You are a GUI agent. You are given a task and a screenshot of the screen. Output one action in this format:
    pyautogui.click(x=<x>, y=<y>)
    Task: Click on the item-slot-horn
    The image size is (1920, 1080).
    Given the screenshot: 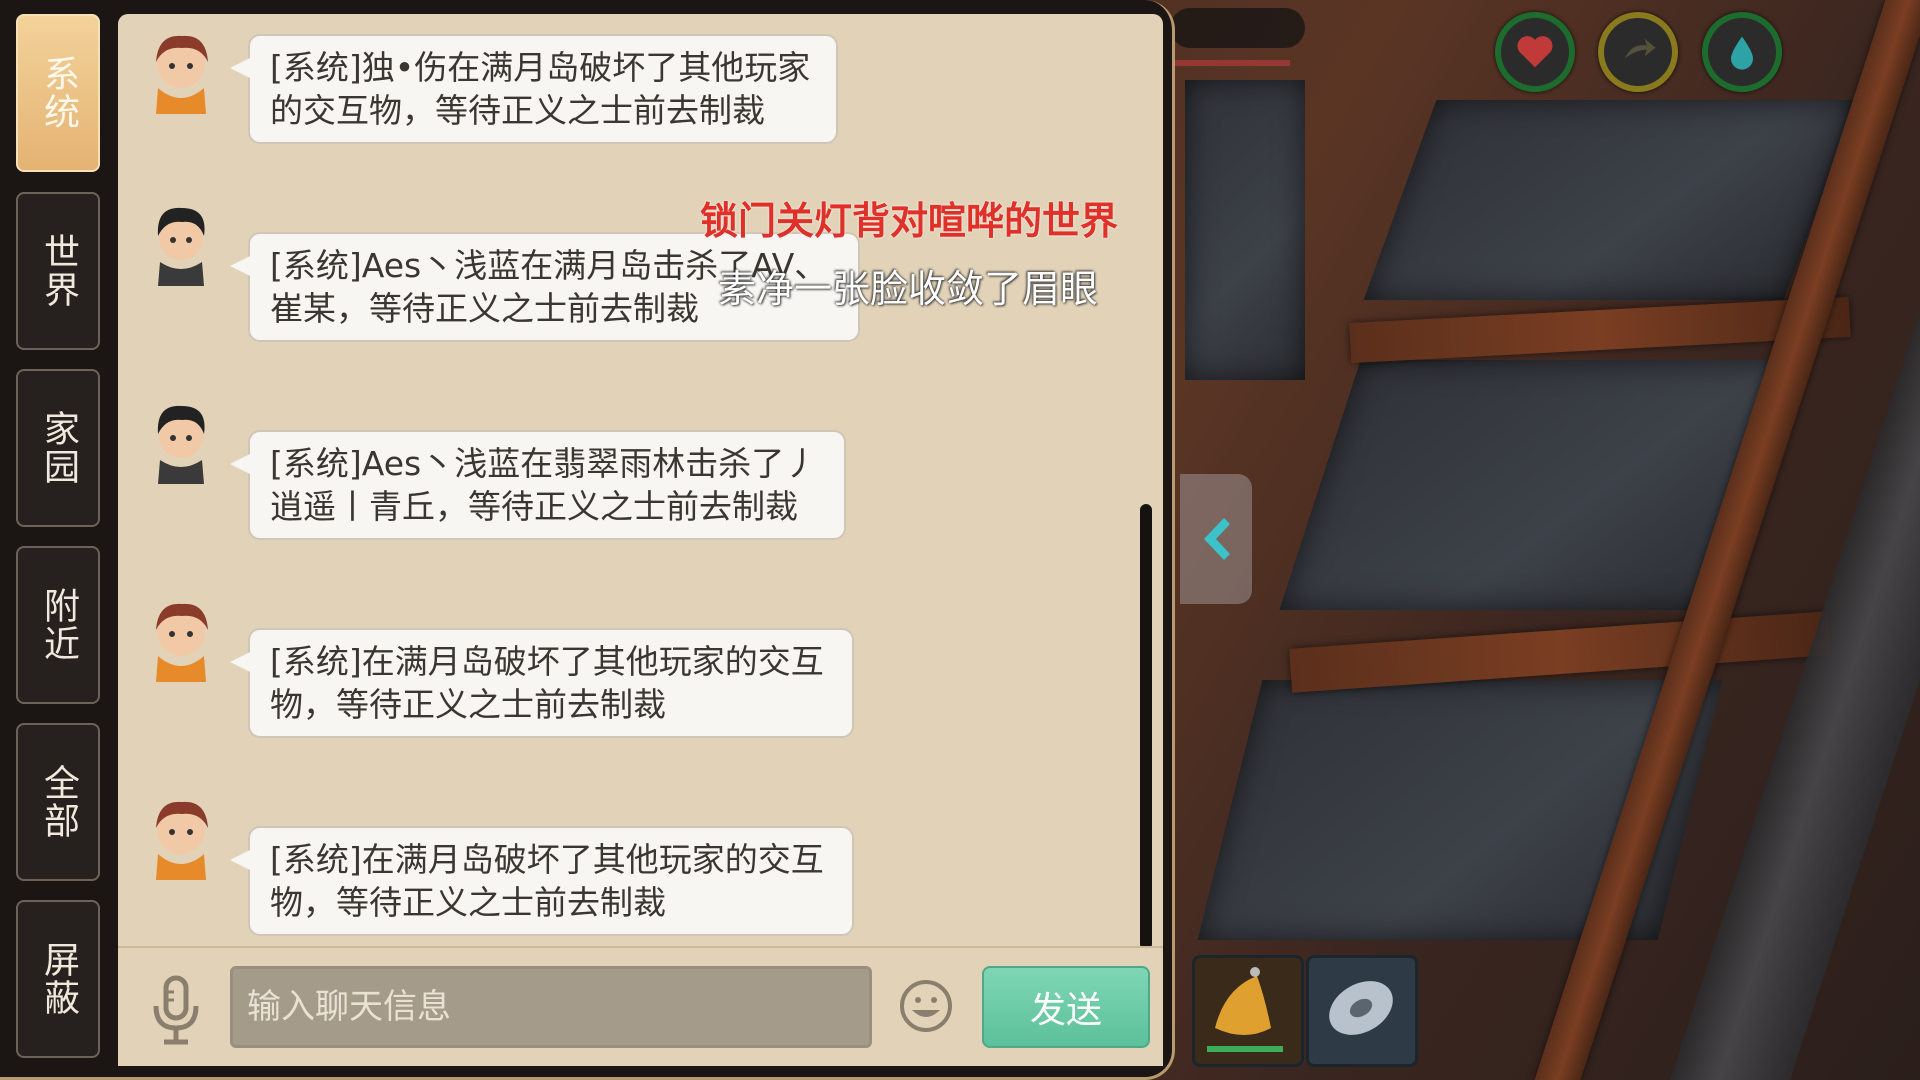 What is the action you would take?
    pyautogui.click(x=1248, y=1011)
    